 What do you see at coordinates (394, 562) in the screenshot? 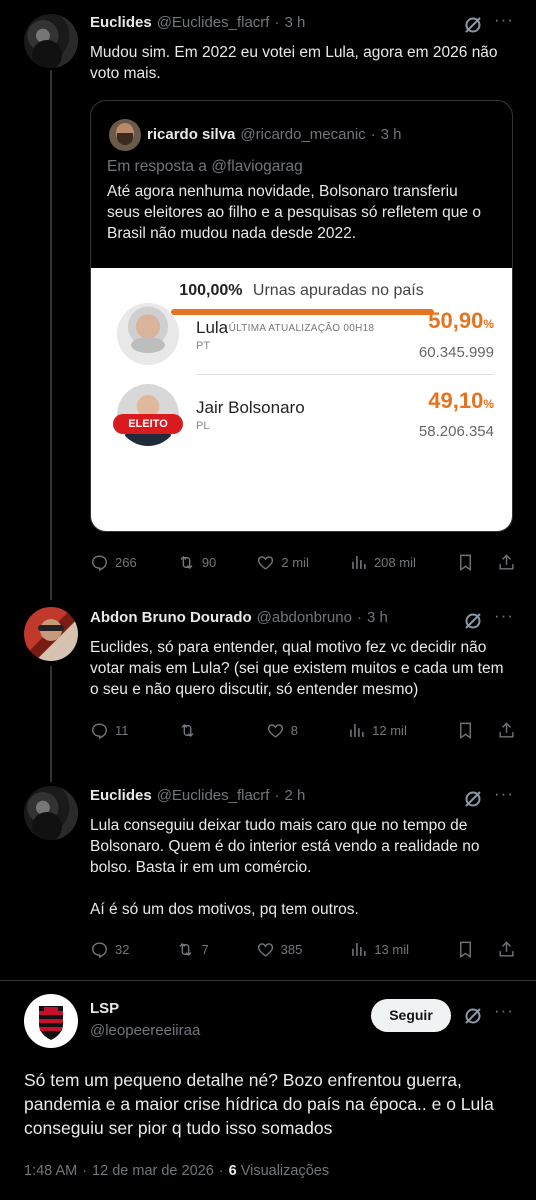
I see `views-count: 208 mil` at bounding box center [394, 562].